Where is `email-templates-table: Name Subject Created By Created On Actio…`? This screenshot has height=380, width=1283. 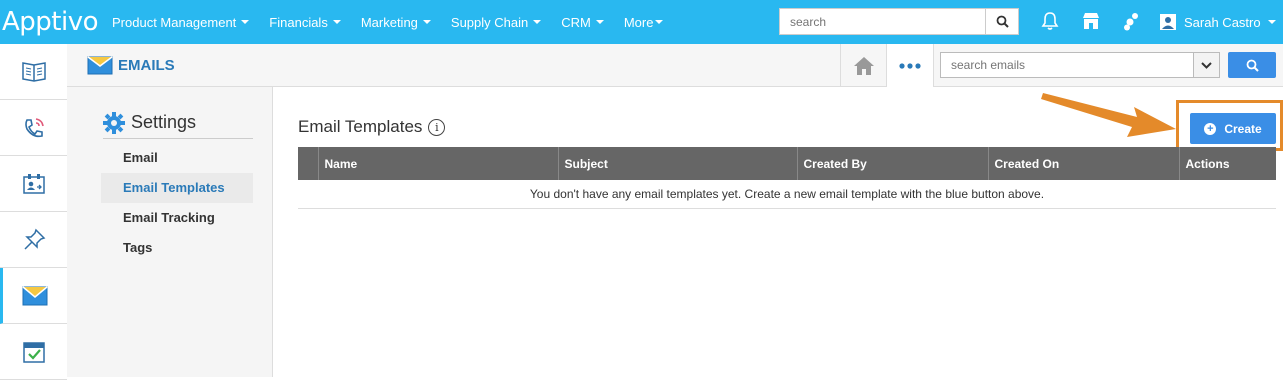 email-templates-table: Name Subject Created By Created On Actio… is located at coordinates (787, 178).